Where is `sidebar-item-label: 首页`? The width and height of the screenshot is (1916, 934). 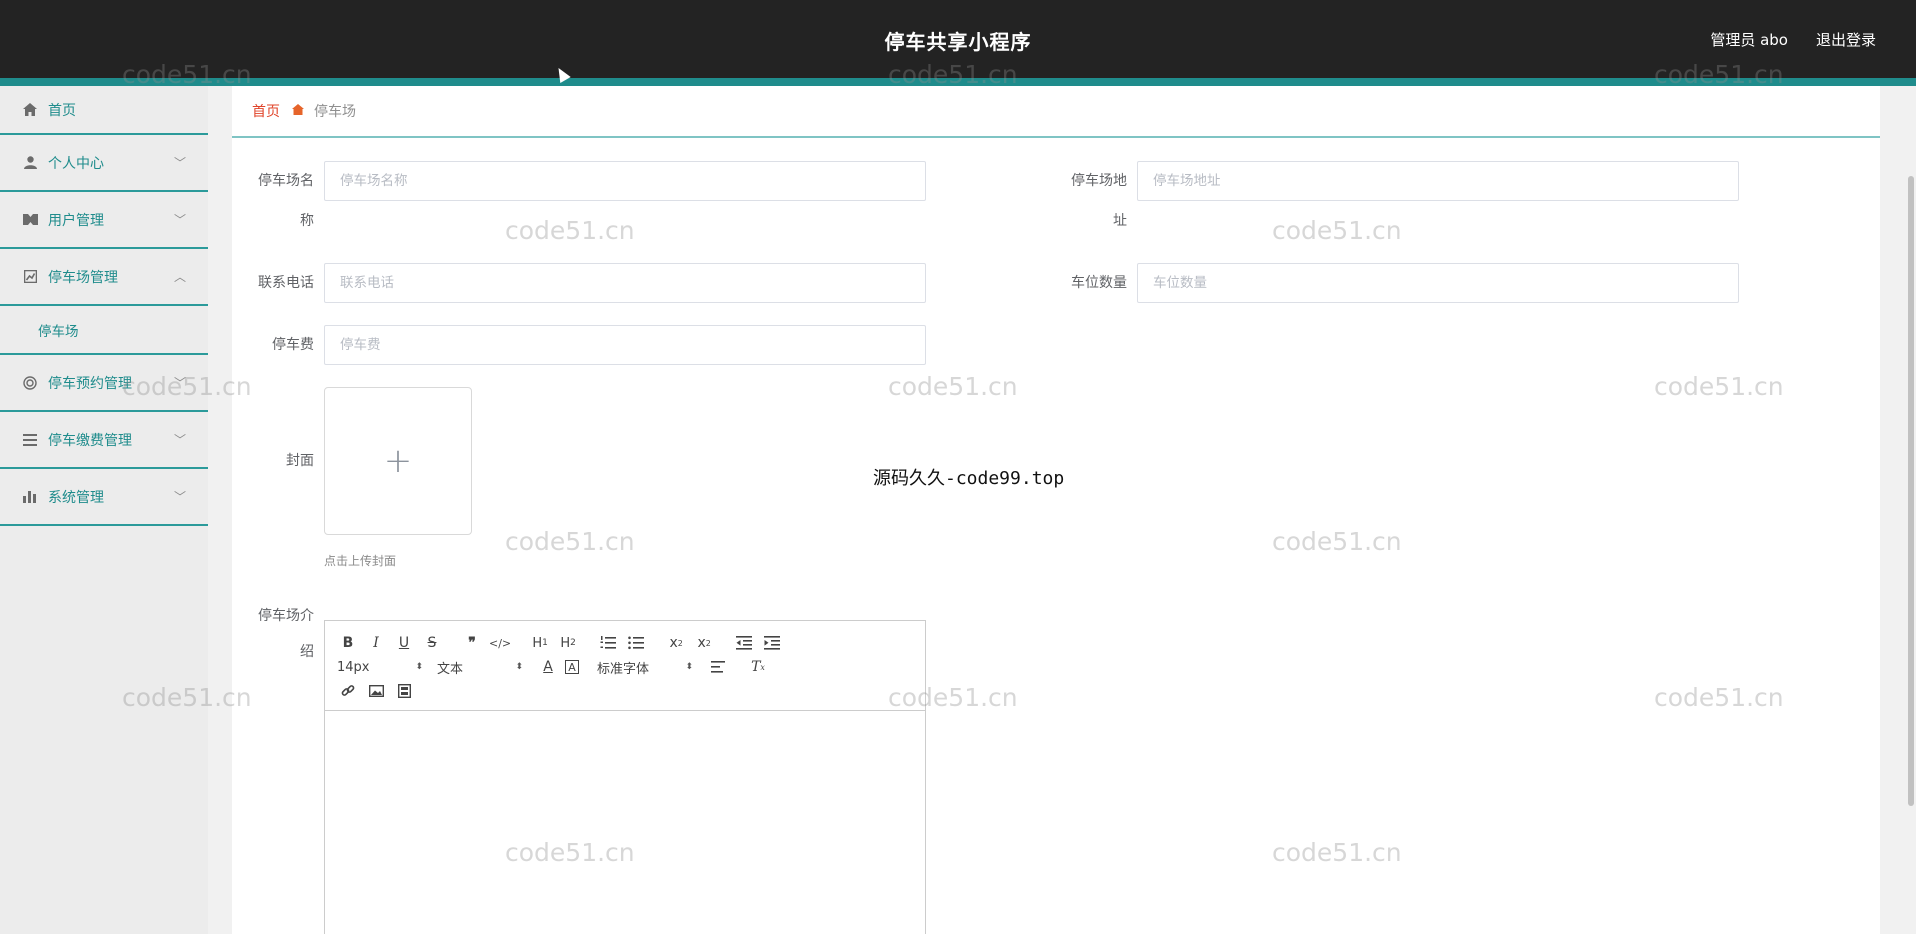 sidebar-item-label: 首页 is located at coordinates (62, 110).